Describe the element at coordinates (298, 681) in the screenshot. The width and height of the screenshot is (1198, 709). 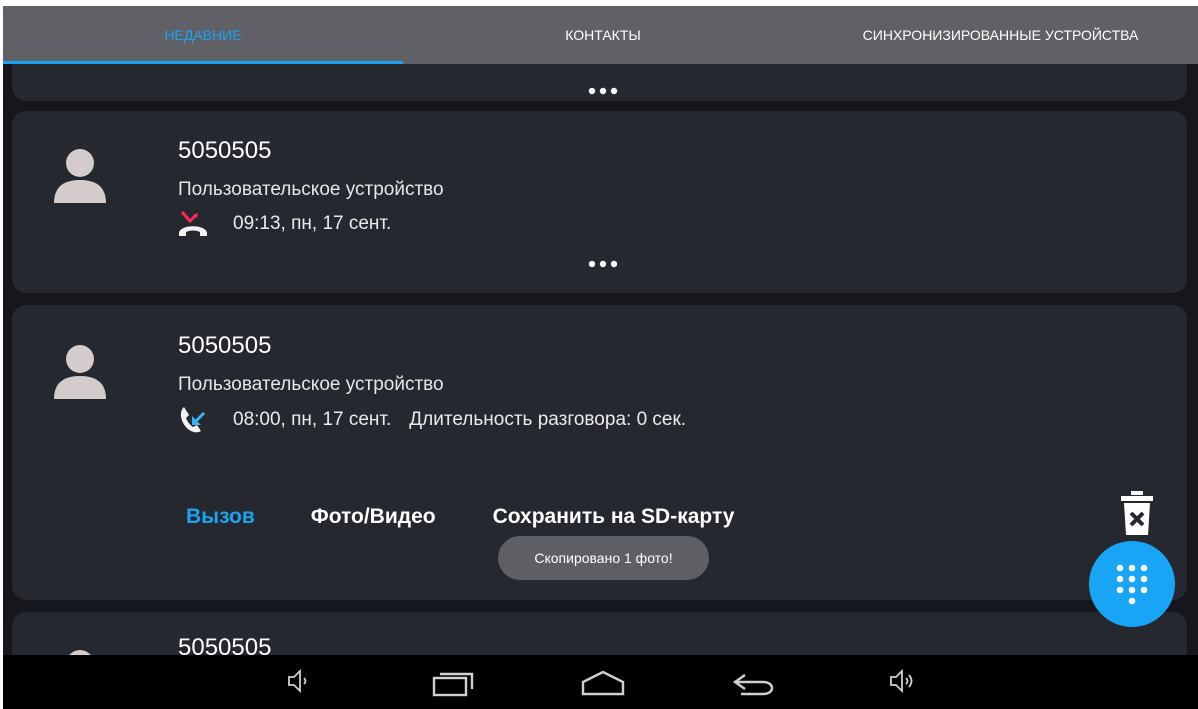
I see `volume-down-icon` at that location.